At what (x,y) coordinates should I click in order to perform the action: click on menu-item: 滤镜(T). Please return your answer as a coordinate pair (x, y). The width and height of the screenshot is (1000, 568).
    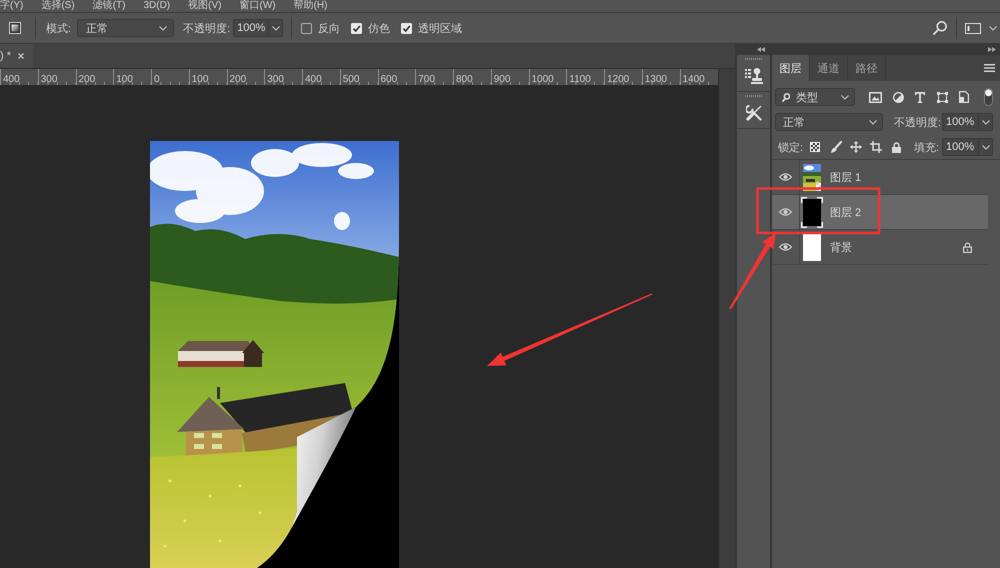
    Looking at the image, I should click on (109, 6).